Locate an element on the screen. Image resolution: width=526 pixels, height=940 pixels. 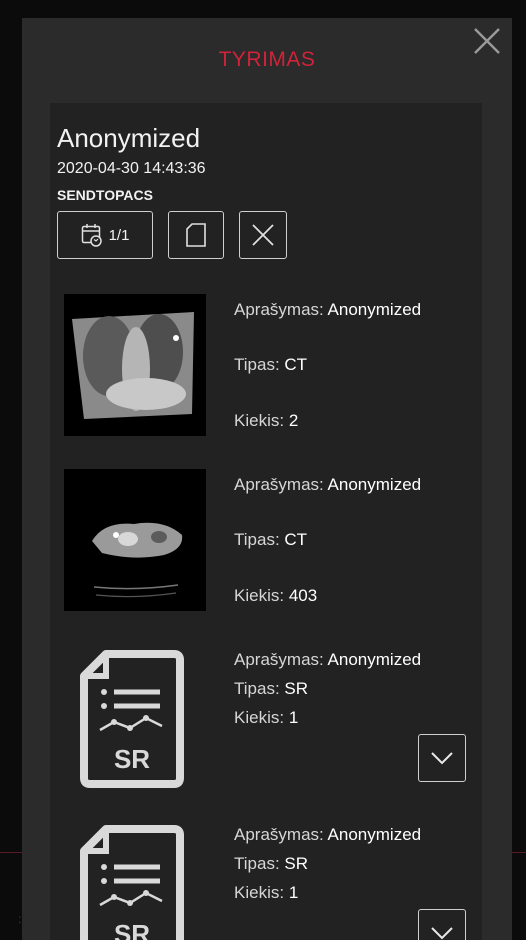
study-datetime: 2020-04-30 14:43:36 is located at coordinates (131, 168).